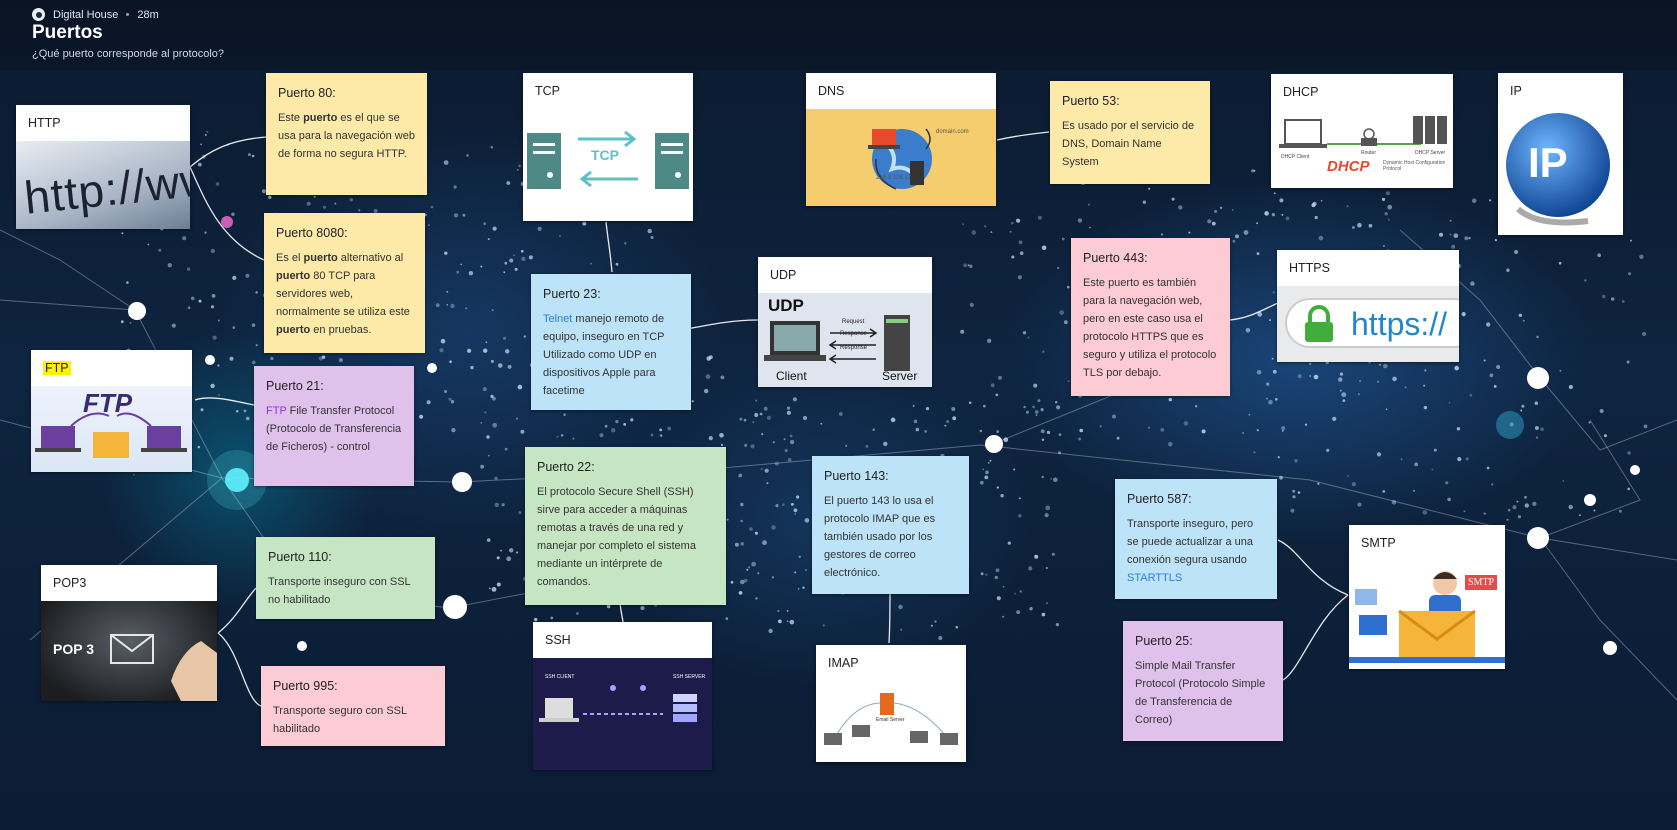 The image size is (1677, 830). What do you see at coordinates (105, 188) in the screenshot?
I see `http-image-text: http://ww` at bounding box center [105, 188].